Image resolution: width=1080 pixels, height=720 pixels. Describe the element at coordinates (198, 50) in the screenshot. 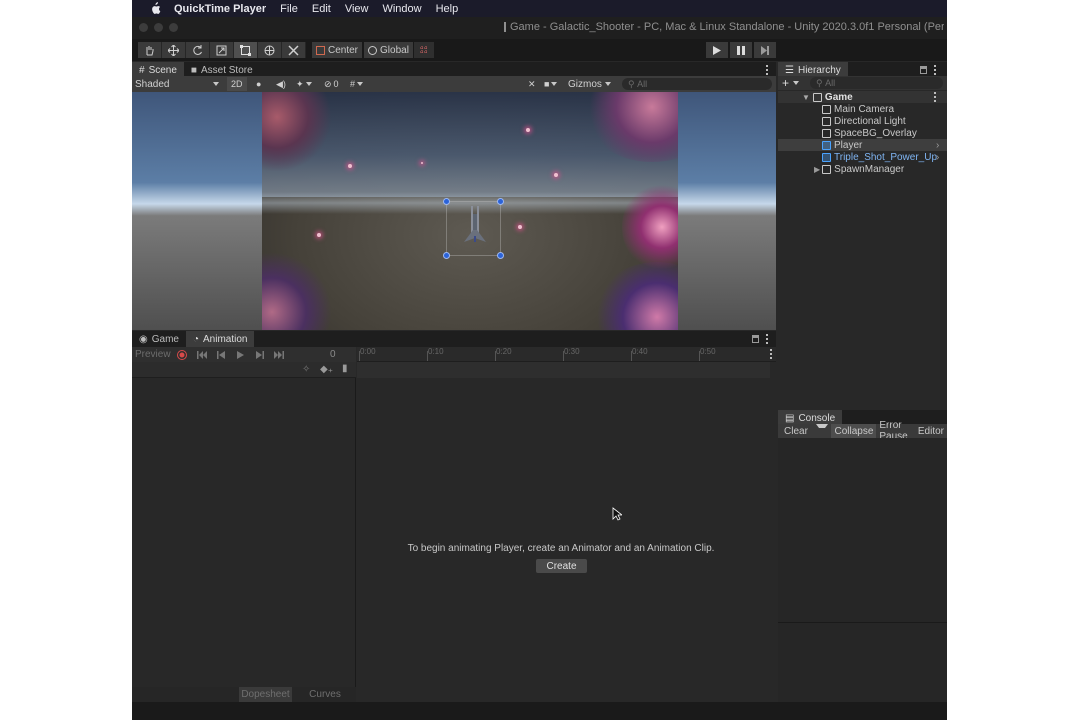

I see `rotate-tool-button` at that location.